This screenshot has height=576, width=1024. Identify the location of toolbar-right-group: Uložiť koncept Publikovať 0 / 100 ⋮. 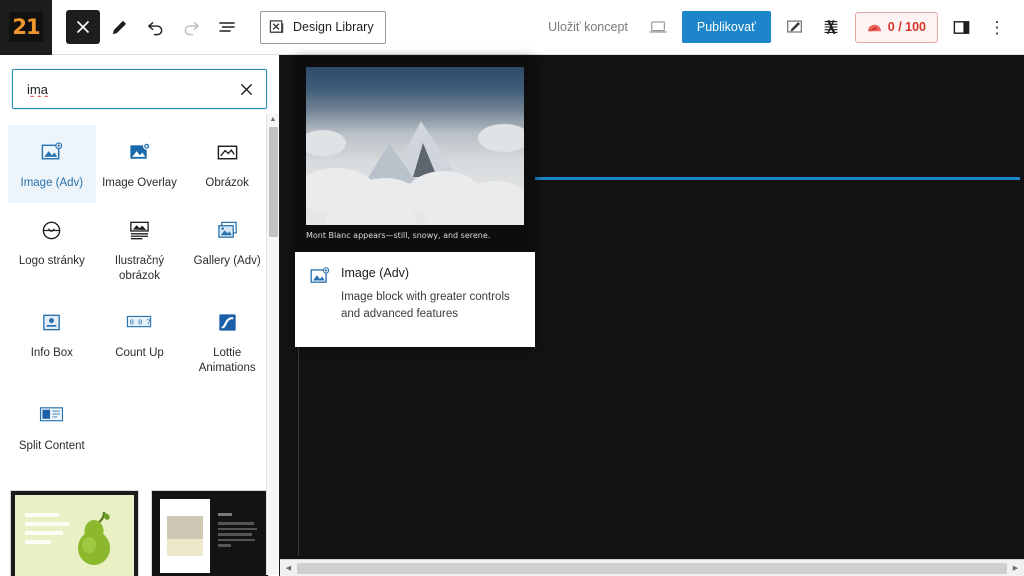
(780, 27).